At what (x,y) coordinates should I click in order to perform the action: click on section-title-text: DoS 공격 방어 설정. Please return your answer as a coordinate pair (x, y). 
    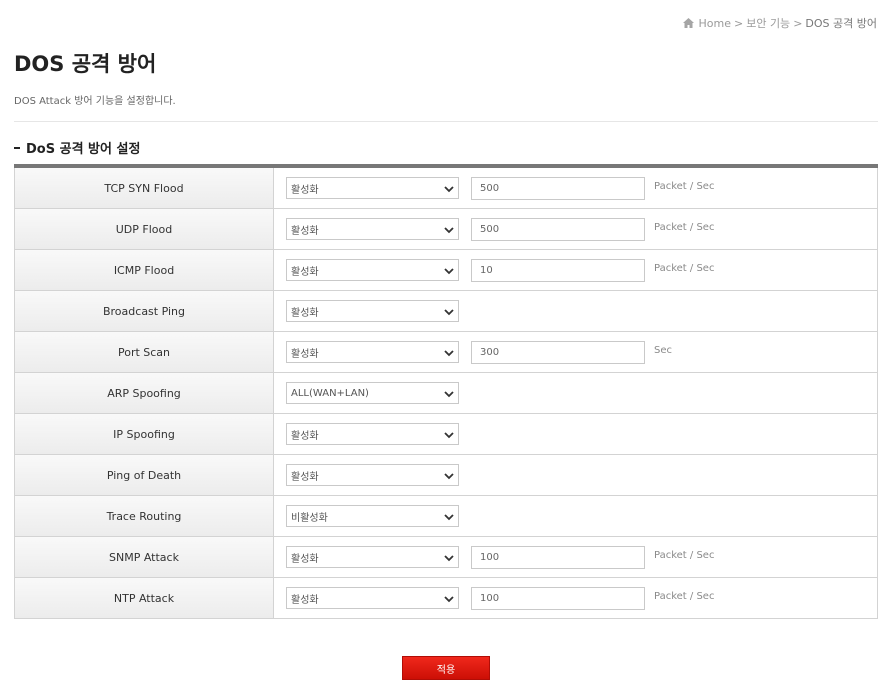
    Looking at the image, I should click on (83, 149).